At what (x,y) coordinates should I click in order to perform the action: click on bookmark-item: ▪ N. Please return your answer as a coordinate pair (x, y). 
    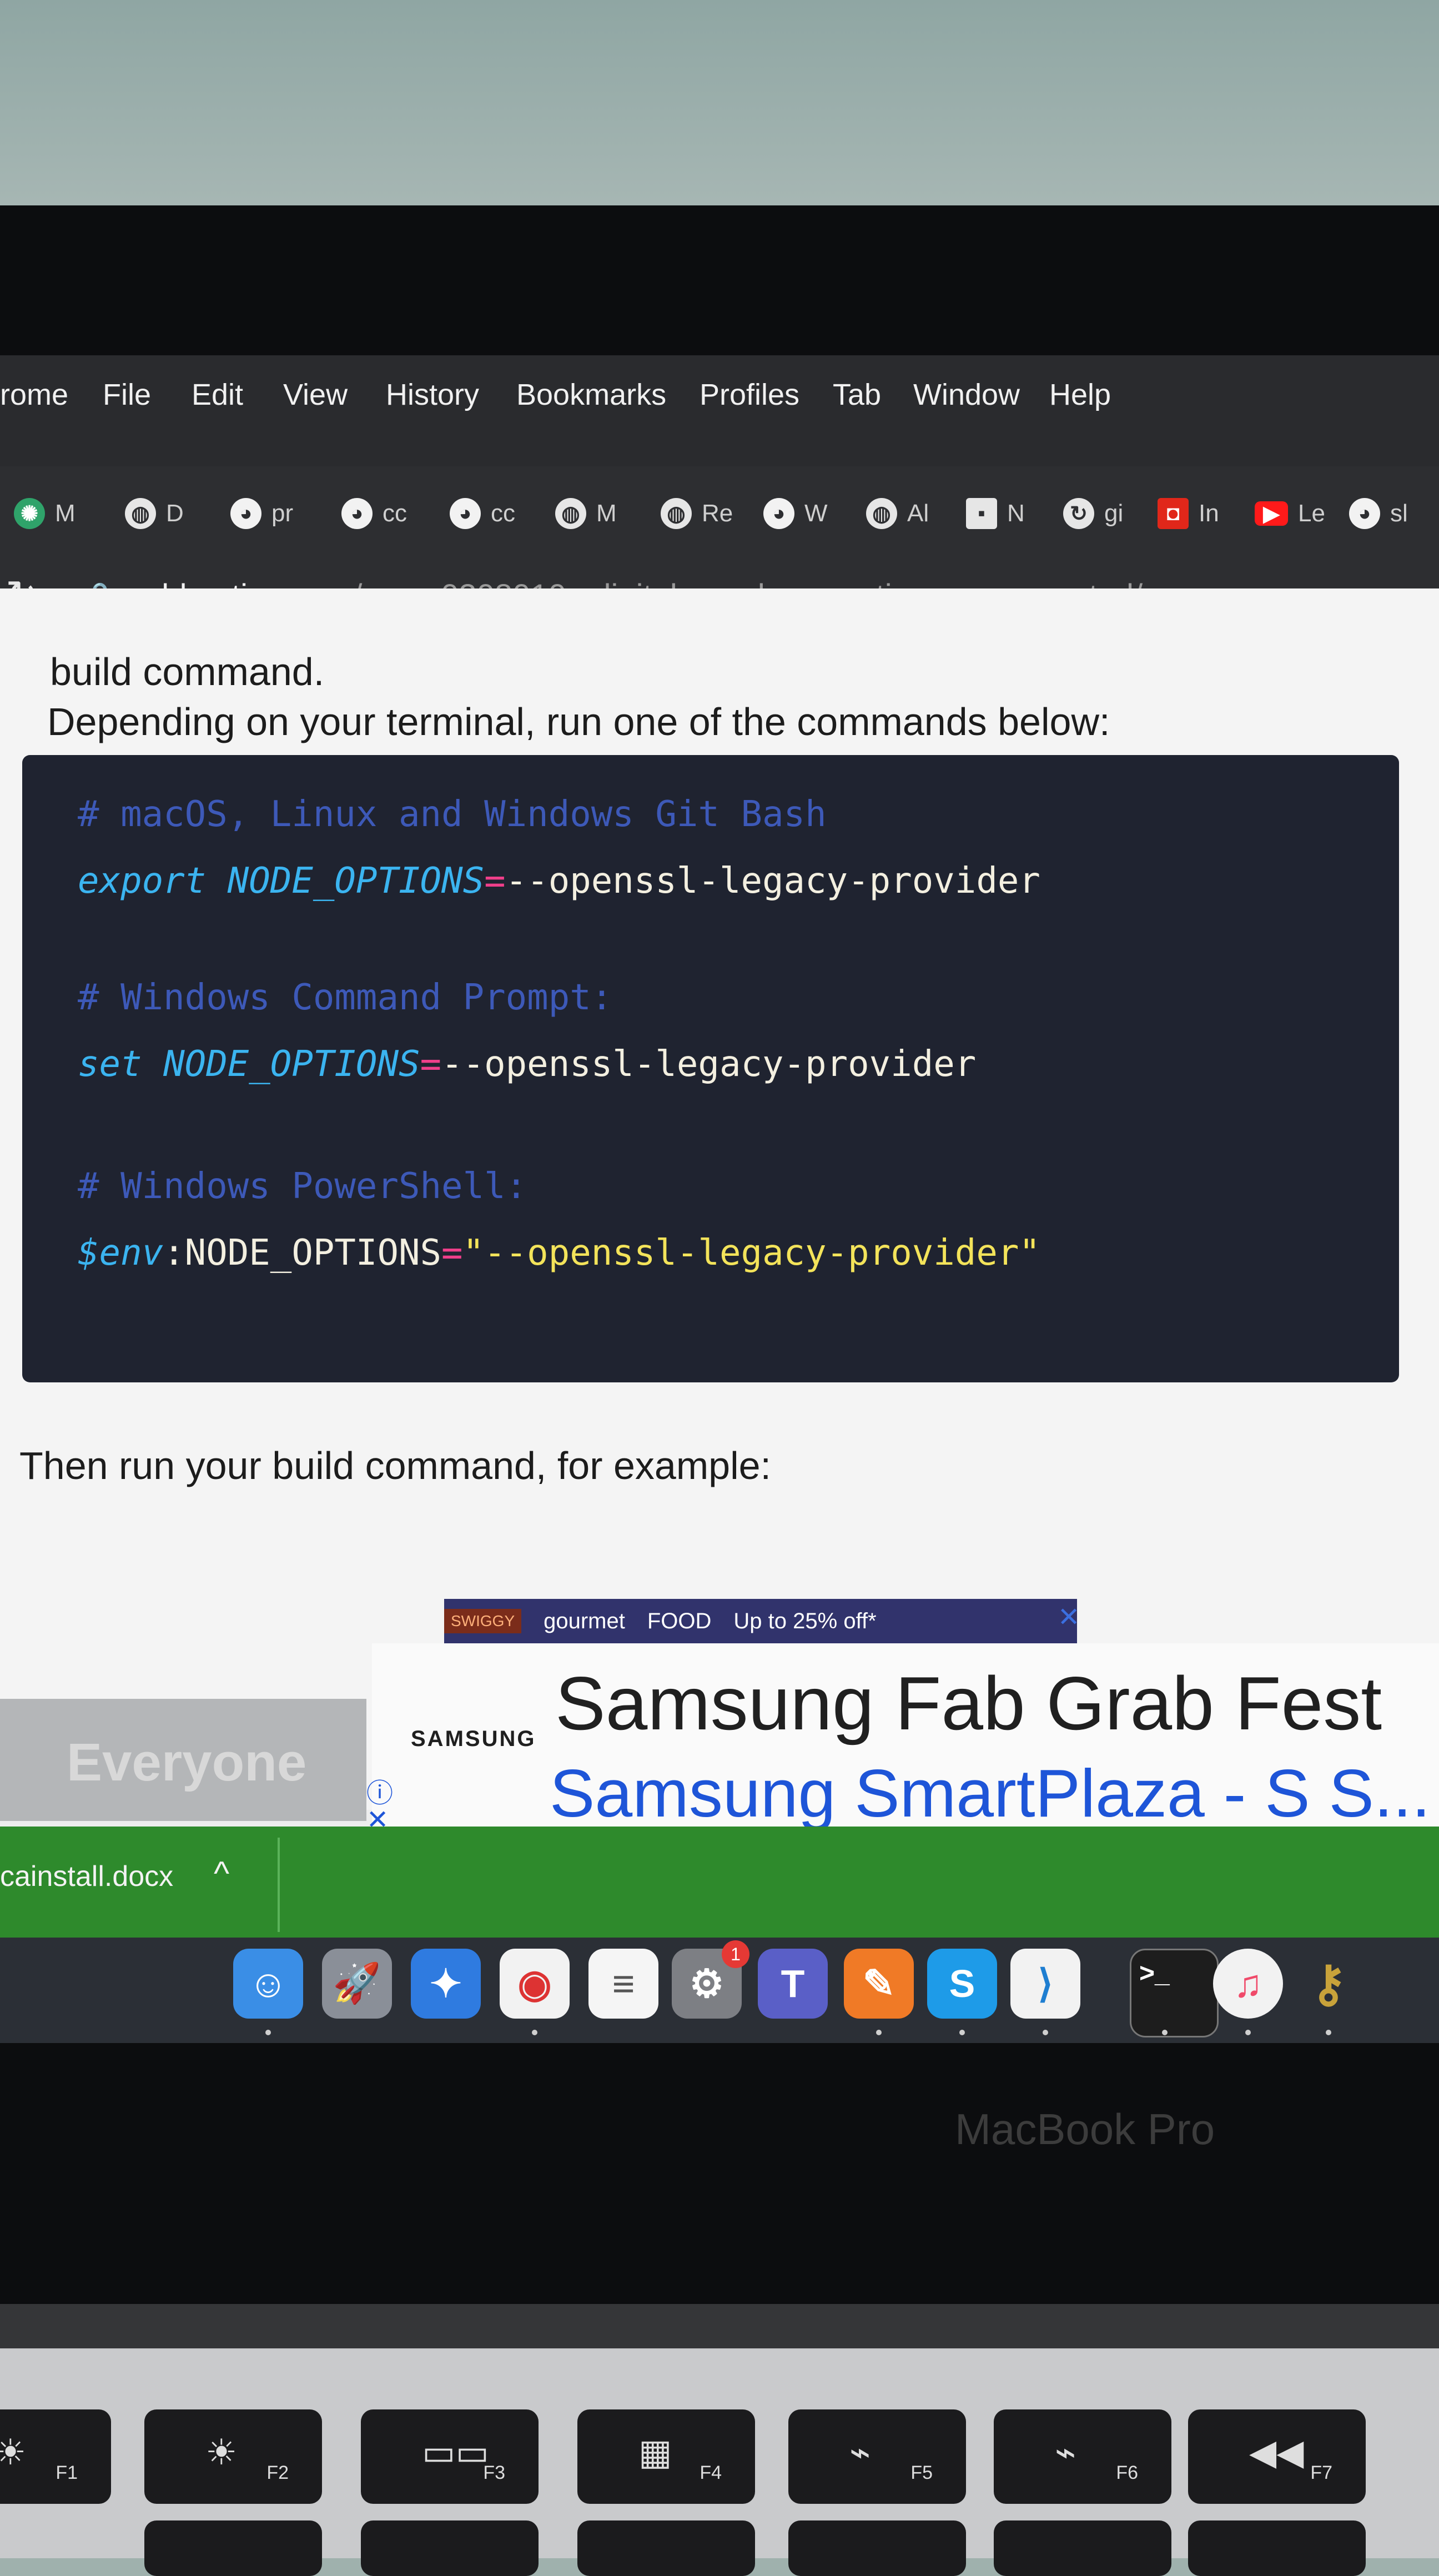
    Looking at the image, I should click on (996, 513).